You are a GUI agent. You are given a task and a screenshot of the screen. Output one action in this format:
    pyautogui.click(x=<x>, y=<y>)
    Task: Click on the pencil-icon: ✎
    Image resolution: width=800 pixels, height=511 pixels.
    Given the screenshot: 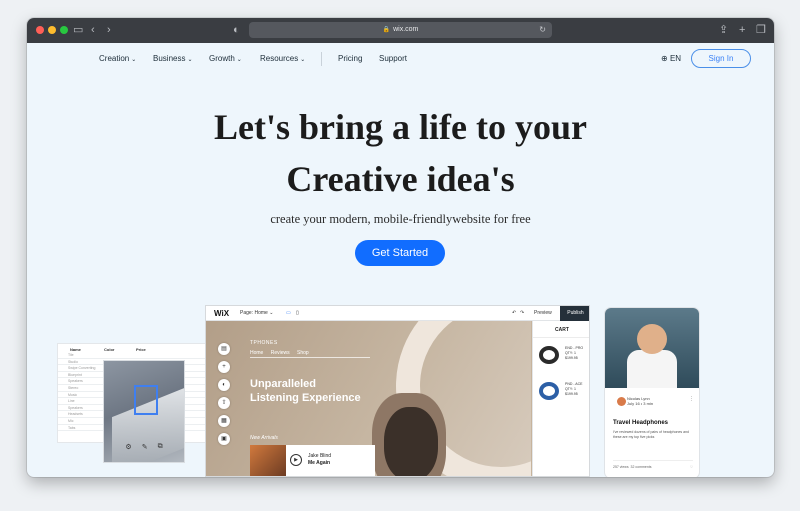 What is the action you would take?
    pyautogui.click(x=145, y=447)
    